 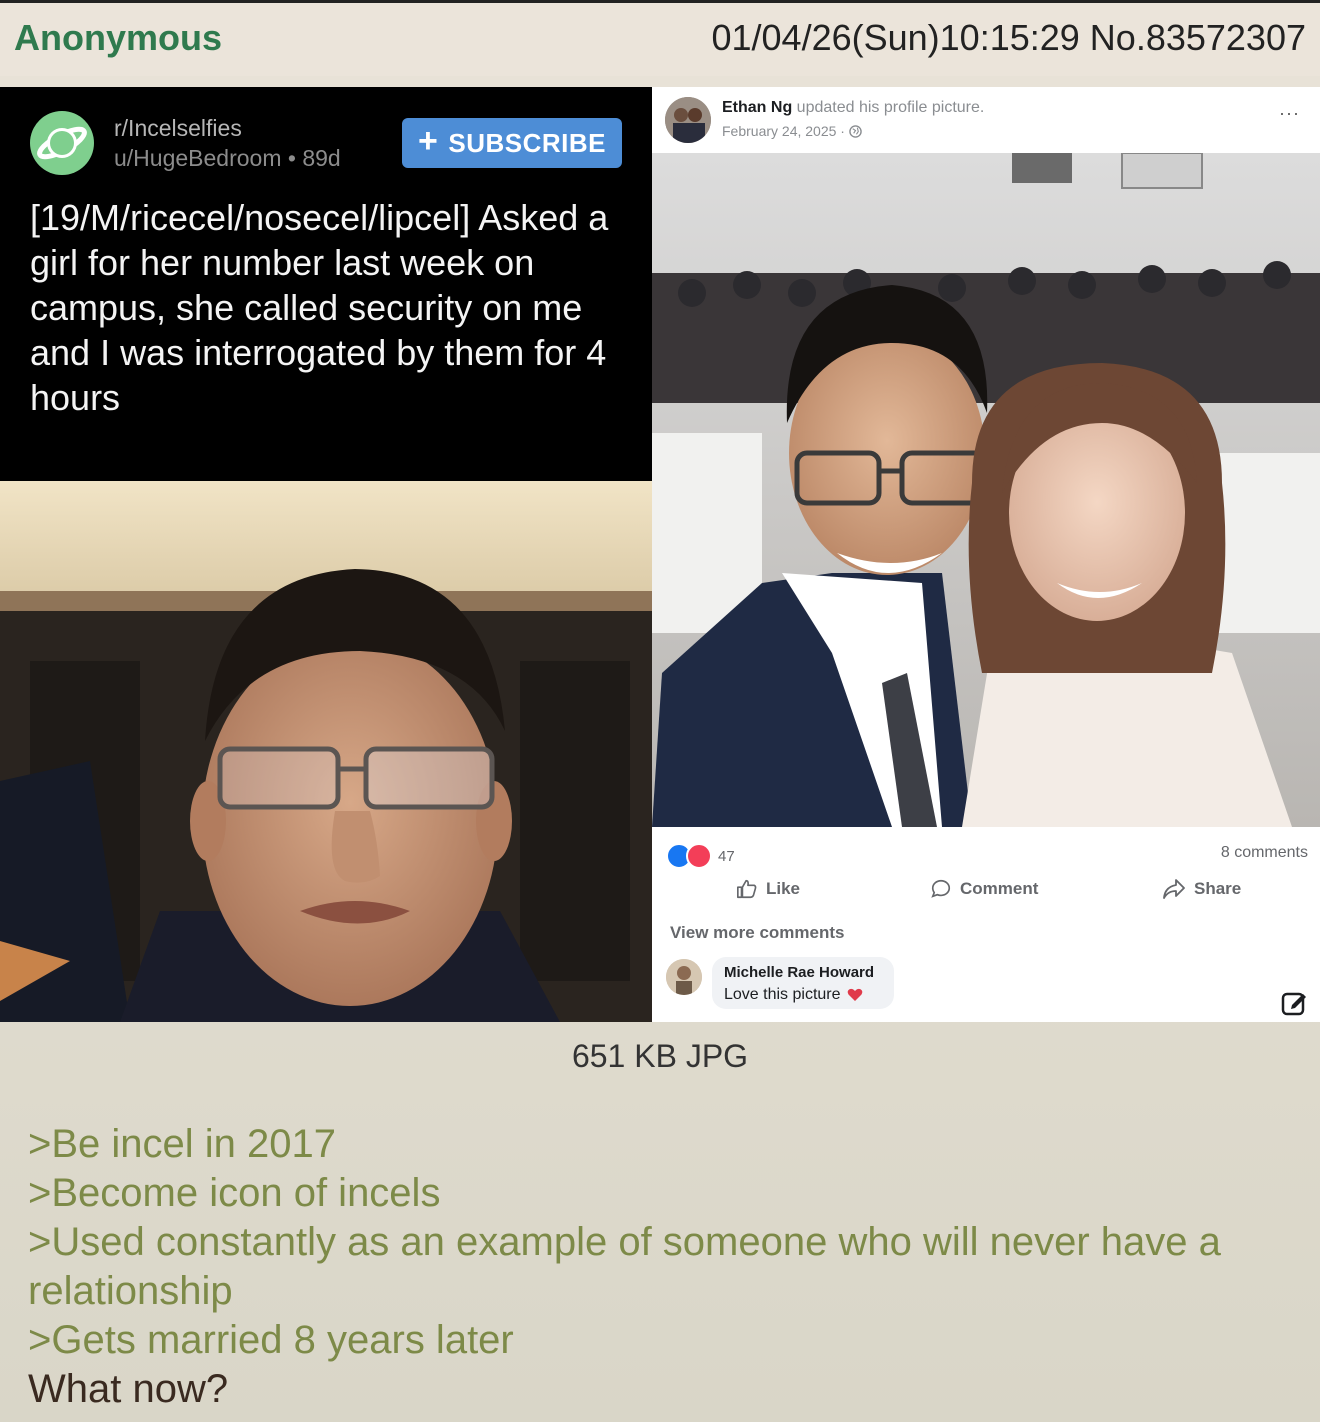 What do you see at coordinates (726, 856) in the screenshot?
I see `reaction-count: 47` at bounding box center [726, 856].